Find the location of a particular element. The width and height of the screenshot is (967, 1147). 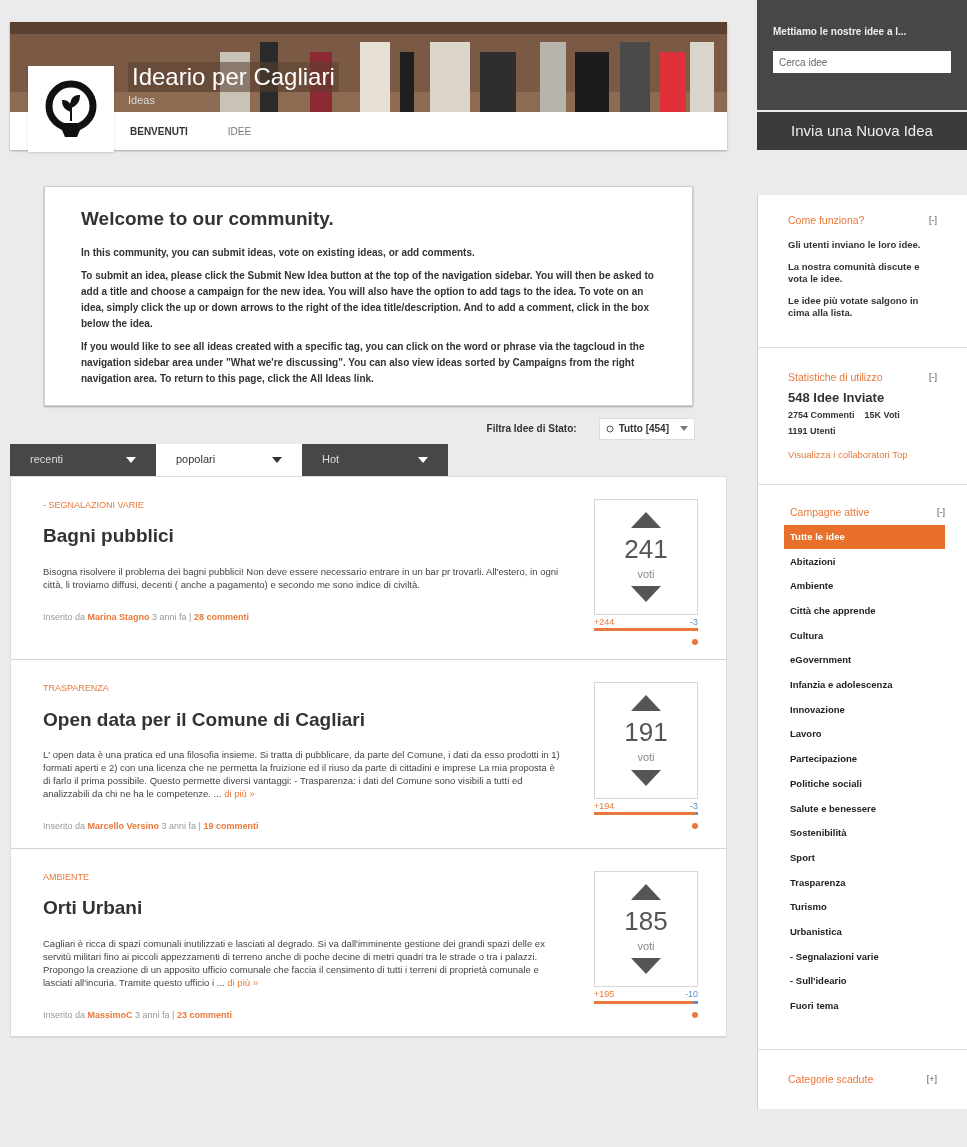

up-votes: +194 is located at coordinates (604, 806).